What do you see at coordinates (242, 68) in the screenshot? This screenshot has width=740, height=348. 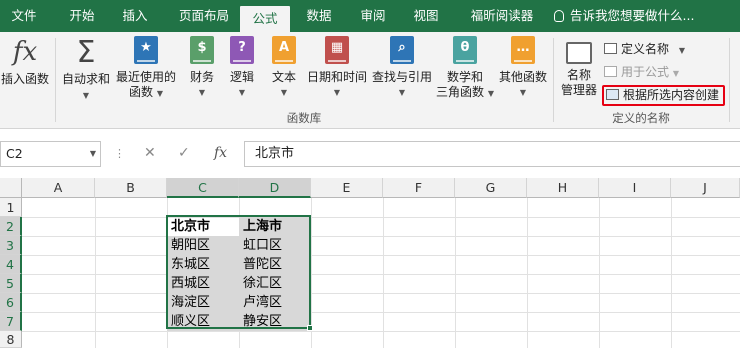 I see `logical-button: ? 逻辑 ▼` at bounding box center [242, 68].